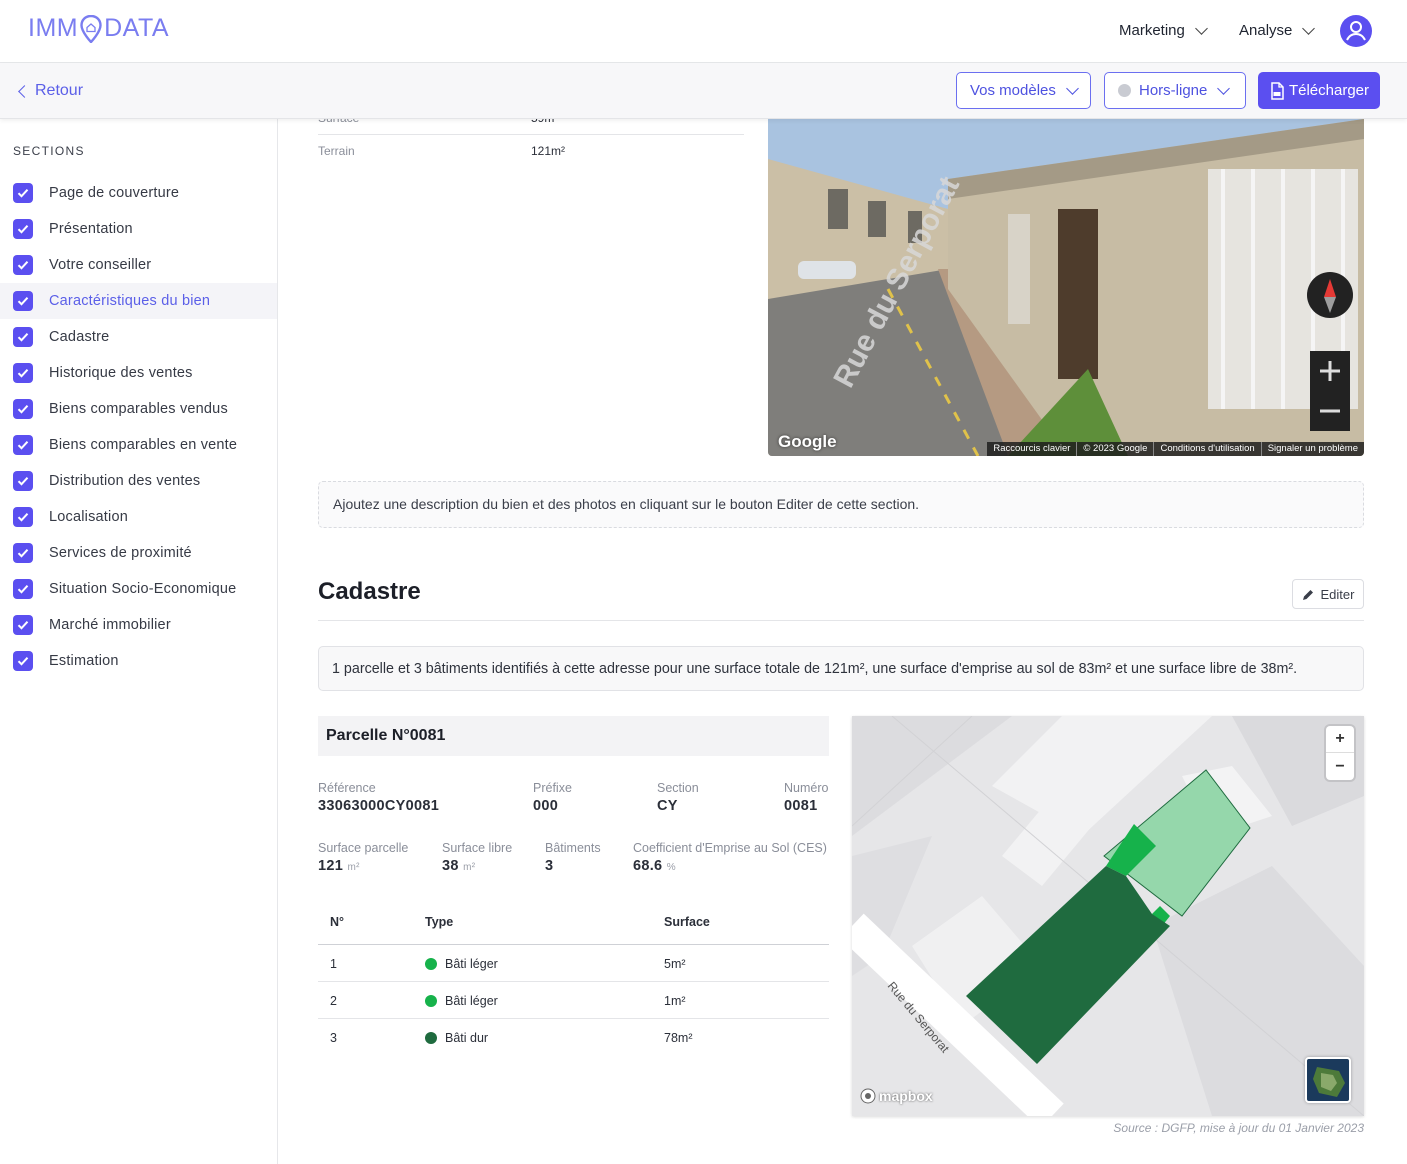 This screenshot has height=1164, width=1407. I want to click on sidebar-item: Marché immobilier, so click(138, 625).